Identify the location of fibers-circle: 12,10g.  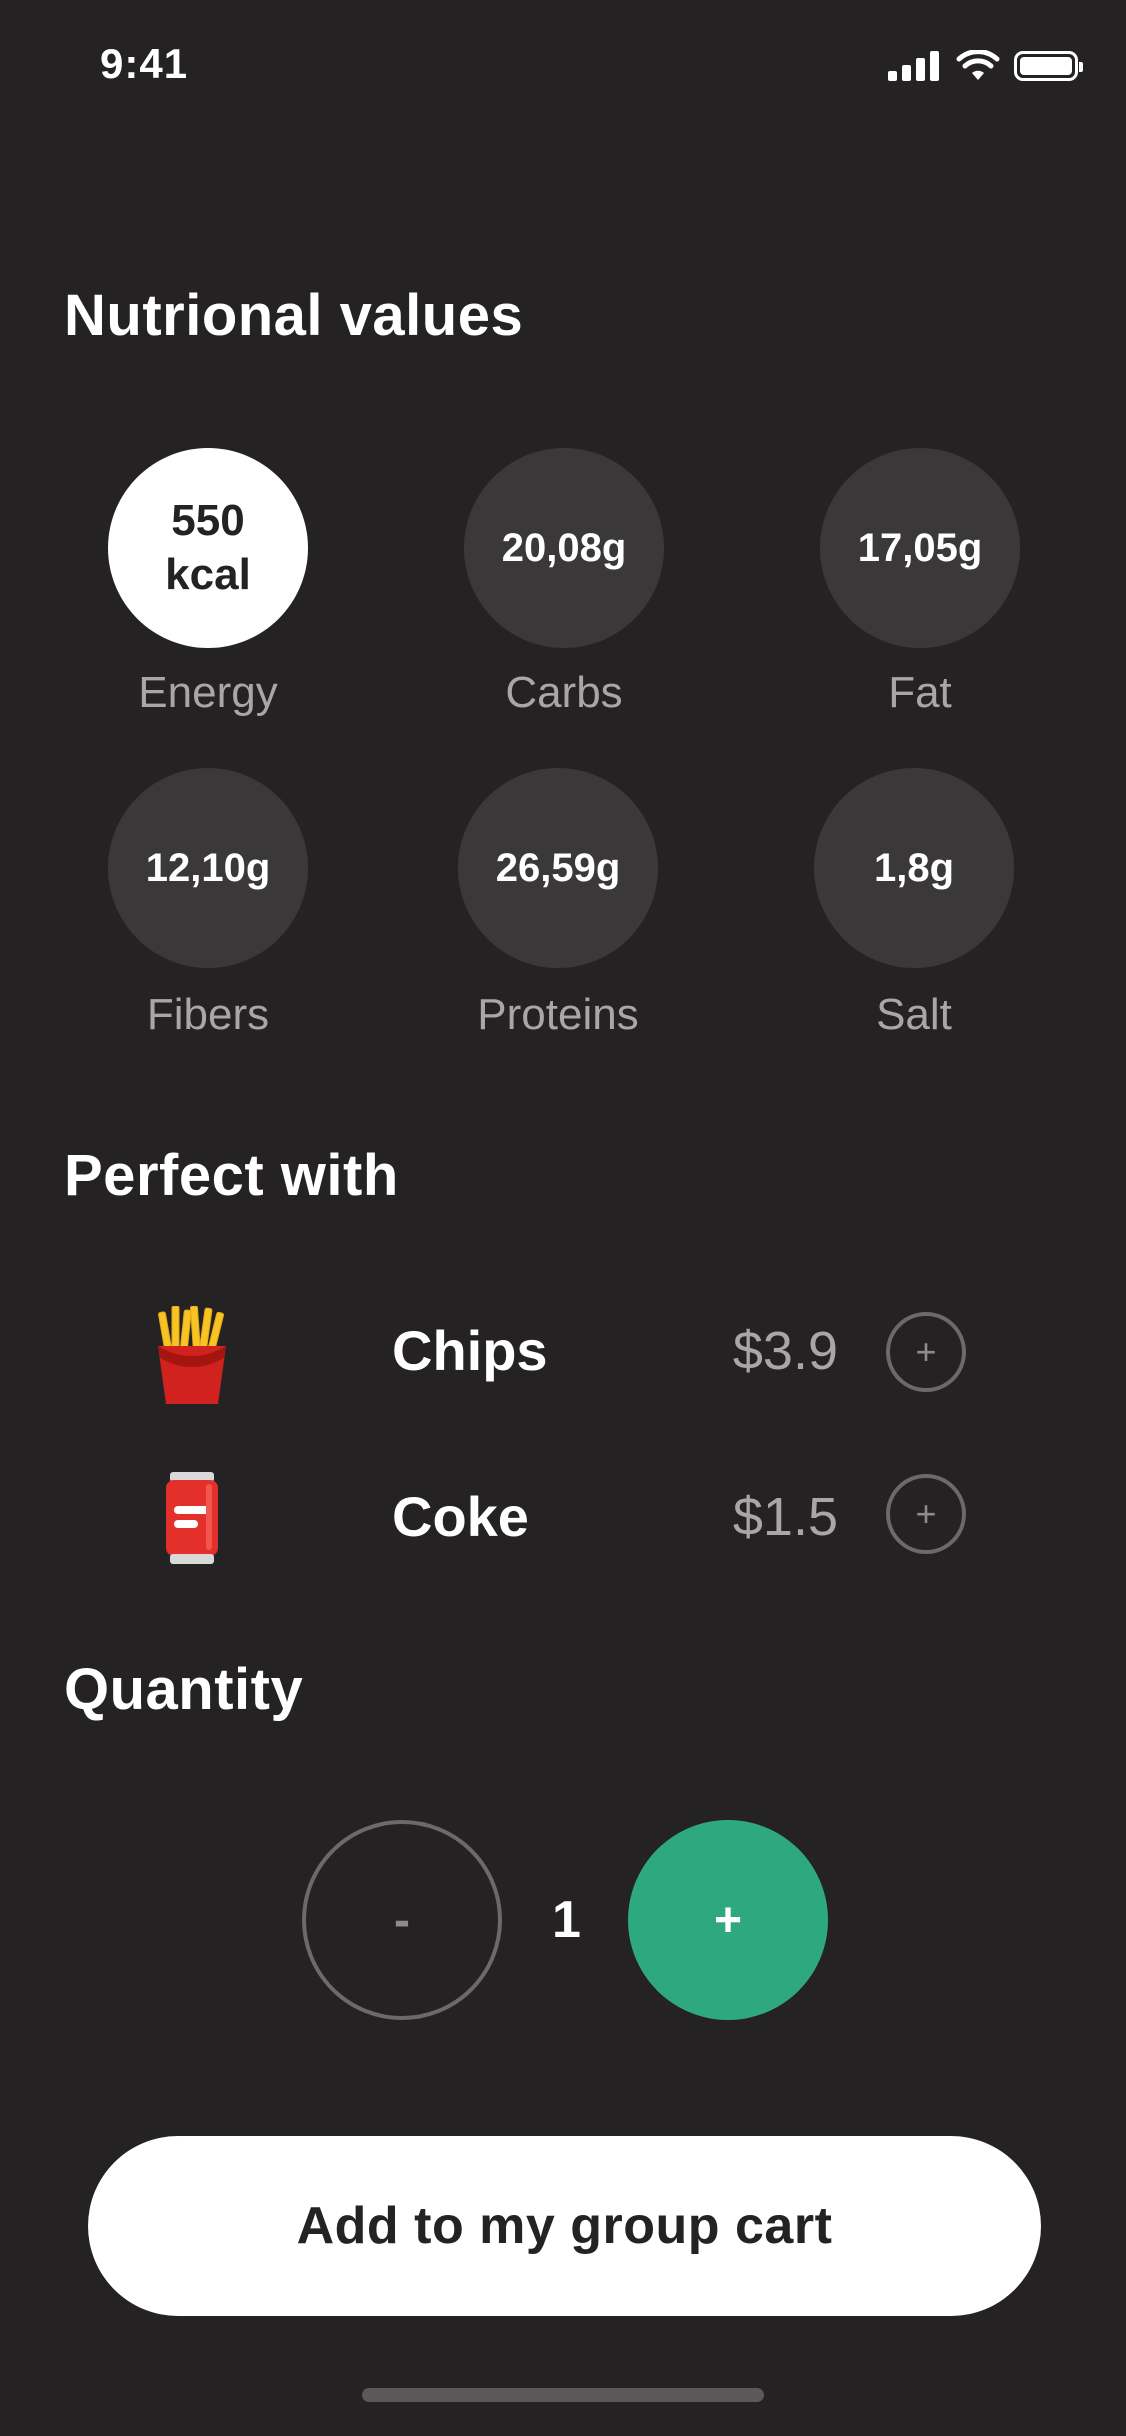
(208, 868).